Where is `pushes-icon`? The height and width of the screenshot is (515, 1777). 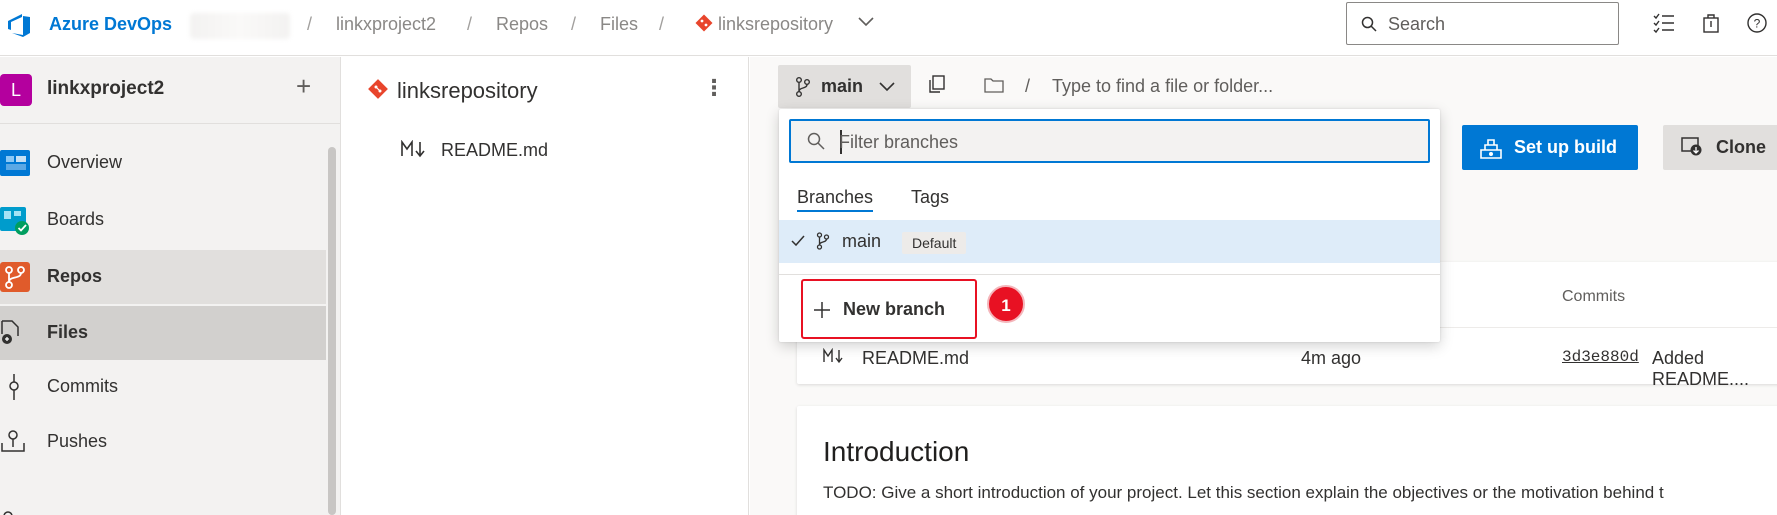 pushes-icon is located at coordinates (13, 441).